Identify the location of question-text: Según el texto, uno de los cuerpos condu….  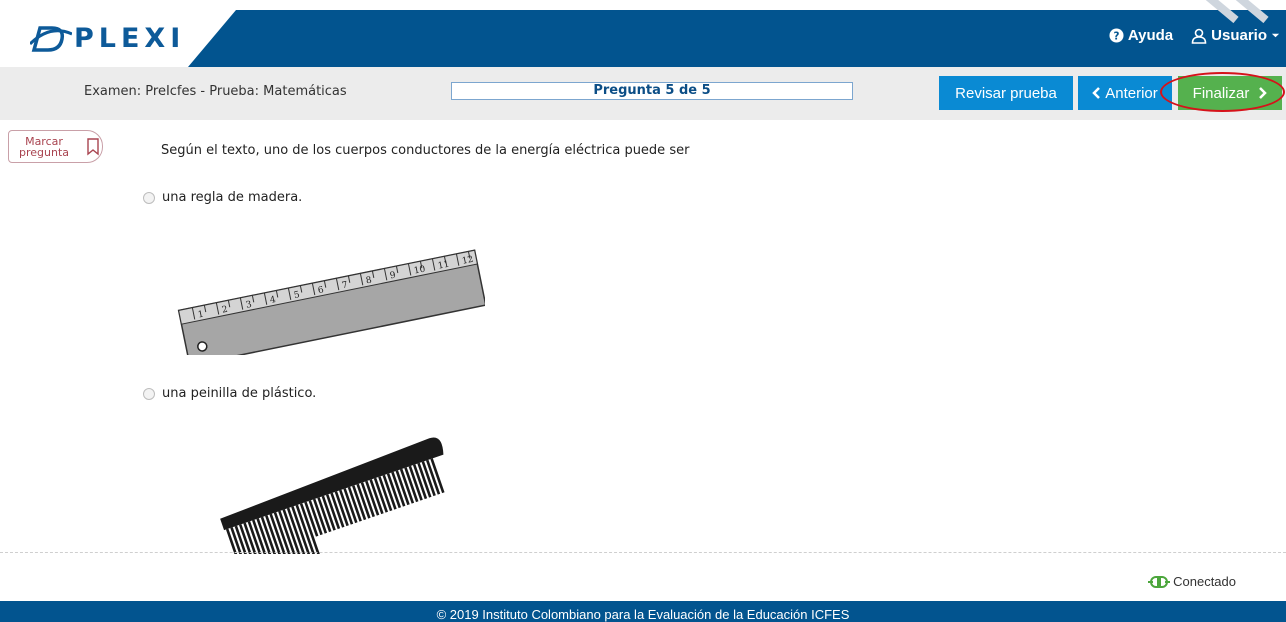
(425, 150).